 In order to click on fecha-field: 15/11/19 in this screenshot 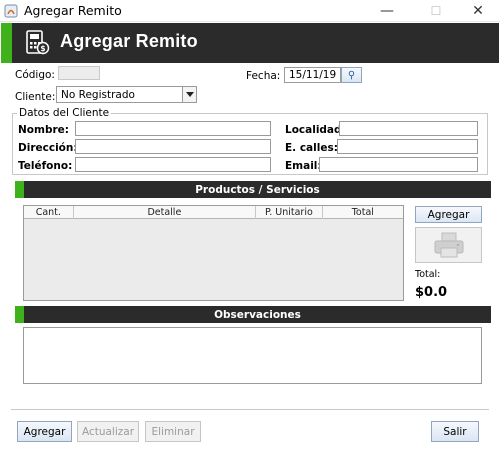, I will do `click(312, 75)`.